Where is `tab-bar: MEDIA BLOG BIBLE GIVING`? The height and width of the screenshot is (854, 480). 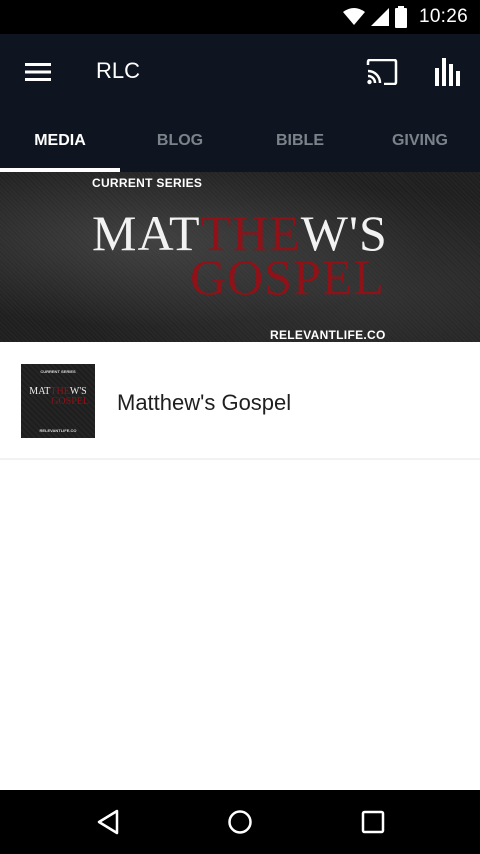 tab-bar: MEDIA BLOG BIBLE GIVING is located at coordinates (240, 141).